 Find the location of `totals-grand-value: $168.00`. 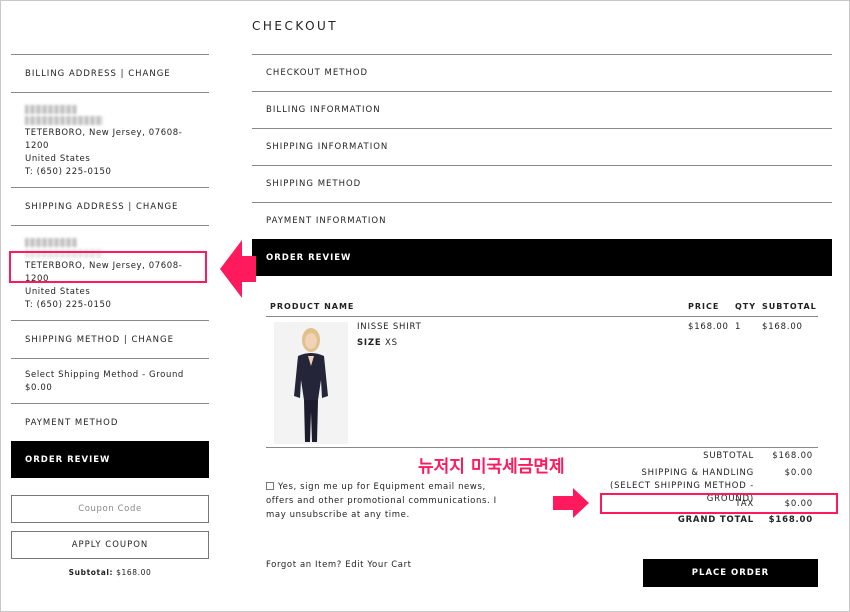

totals-grand-value: $168.00 is located at coordinates (790, 520).